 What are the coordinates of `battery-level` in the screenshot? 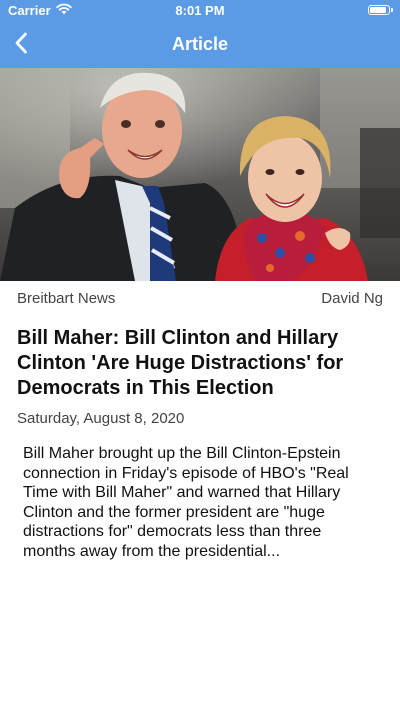 It's located at (378, 10).